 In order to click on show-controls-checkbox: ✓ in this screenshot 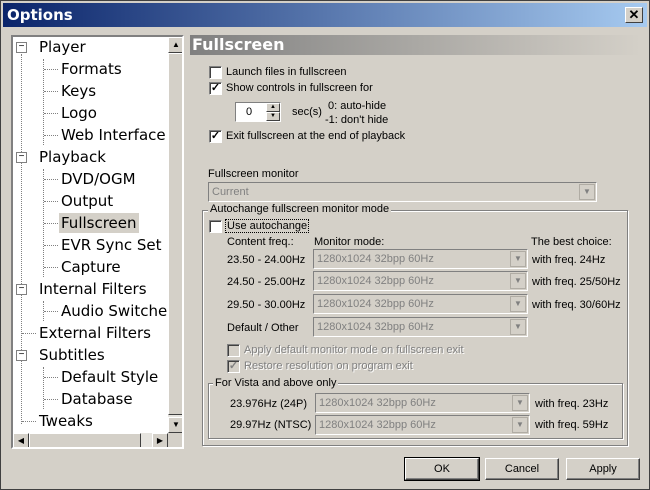, I will do `click(215, 88)`.